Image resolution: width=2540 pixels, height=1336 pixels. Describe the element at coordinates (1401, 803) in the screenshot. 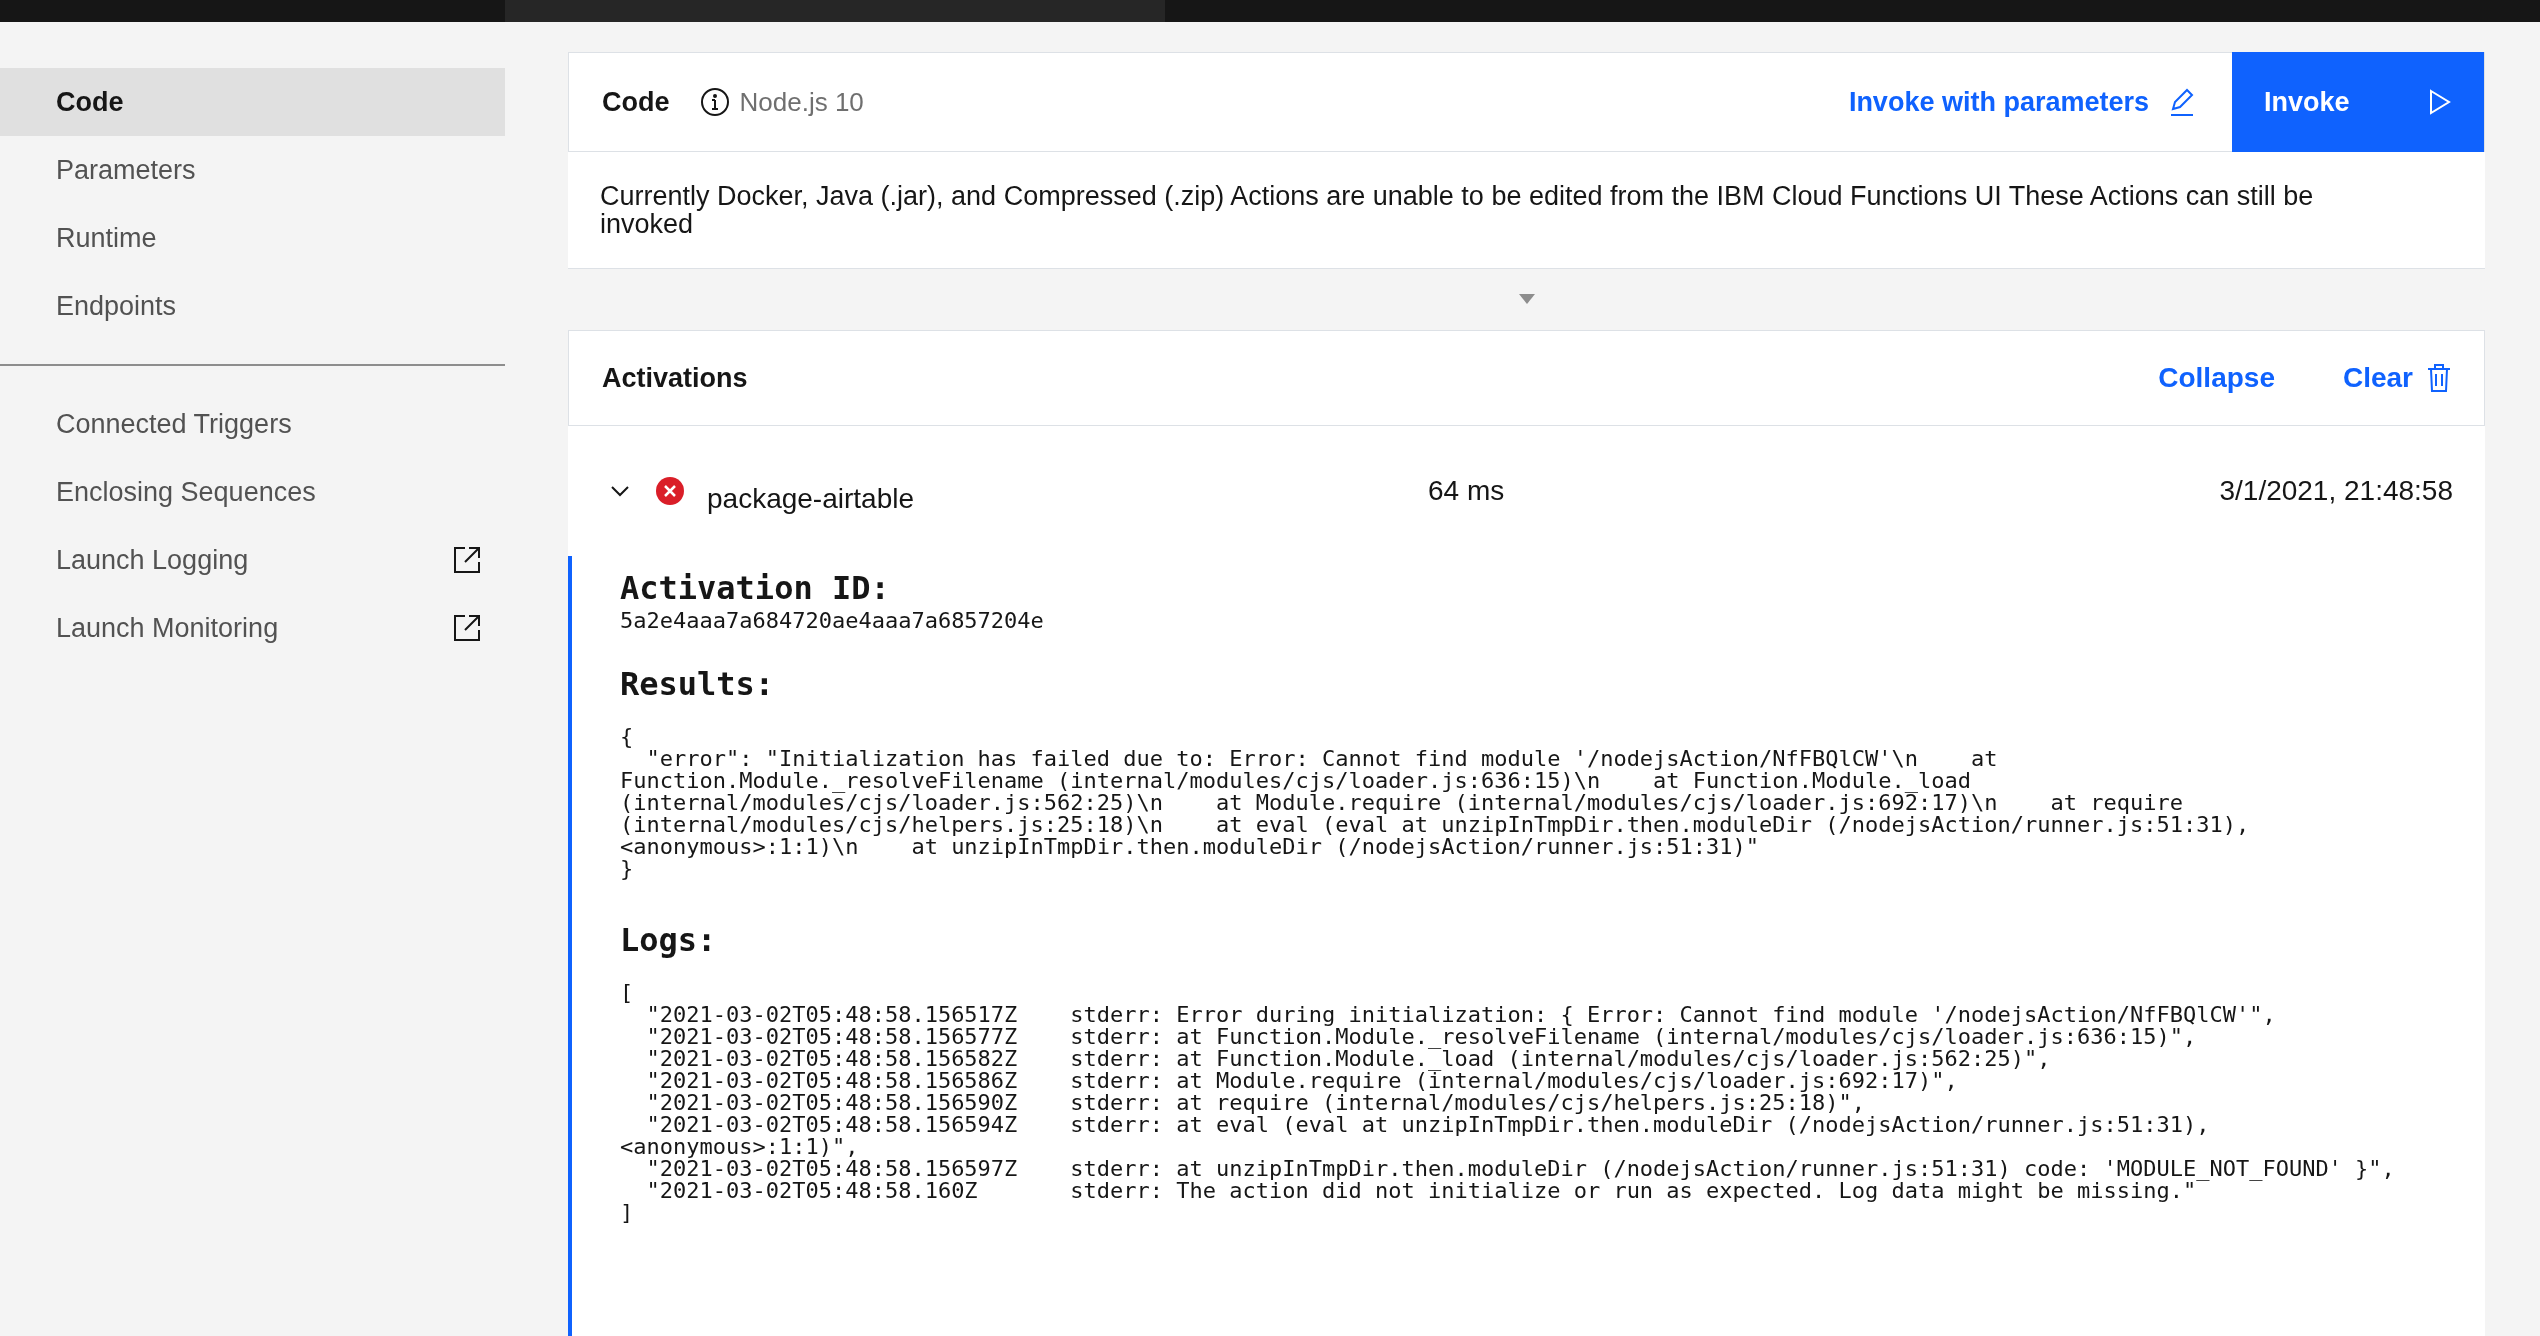

I see `code-line: (internal/modules/cjs/loader.js:562:25)\n at Module.require (internal/modules/cjs/loader.js:692:17)\n at require` at that location.